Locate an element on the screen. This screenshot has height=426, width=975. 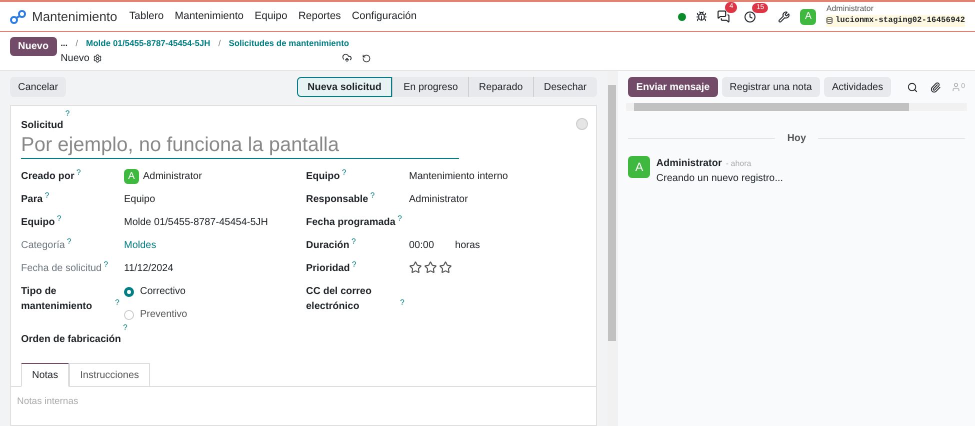
logo-icon is located at coordinates (18, 17).